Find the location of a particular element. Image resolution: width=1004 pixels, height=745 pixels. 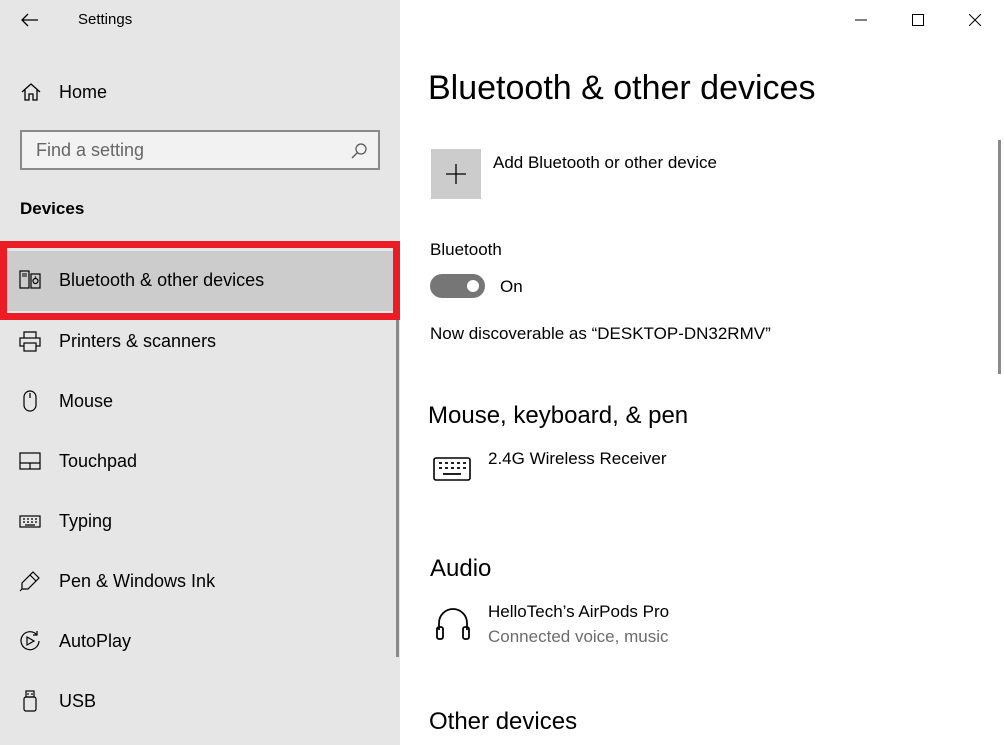

close-icon is located at coordinates (975, 20).